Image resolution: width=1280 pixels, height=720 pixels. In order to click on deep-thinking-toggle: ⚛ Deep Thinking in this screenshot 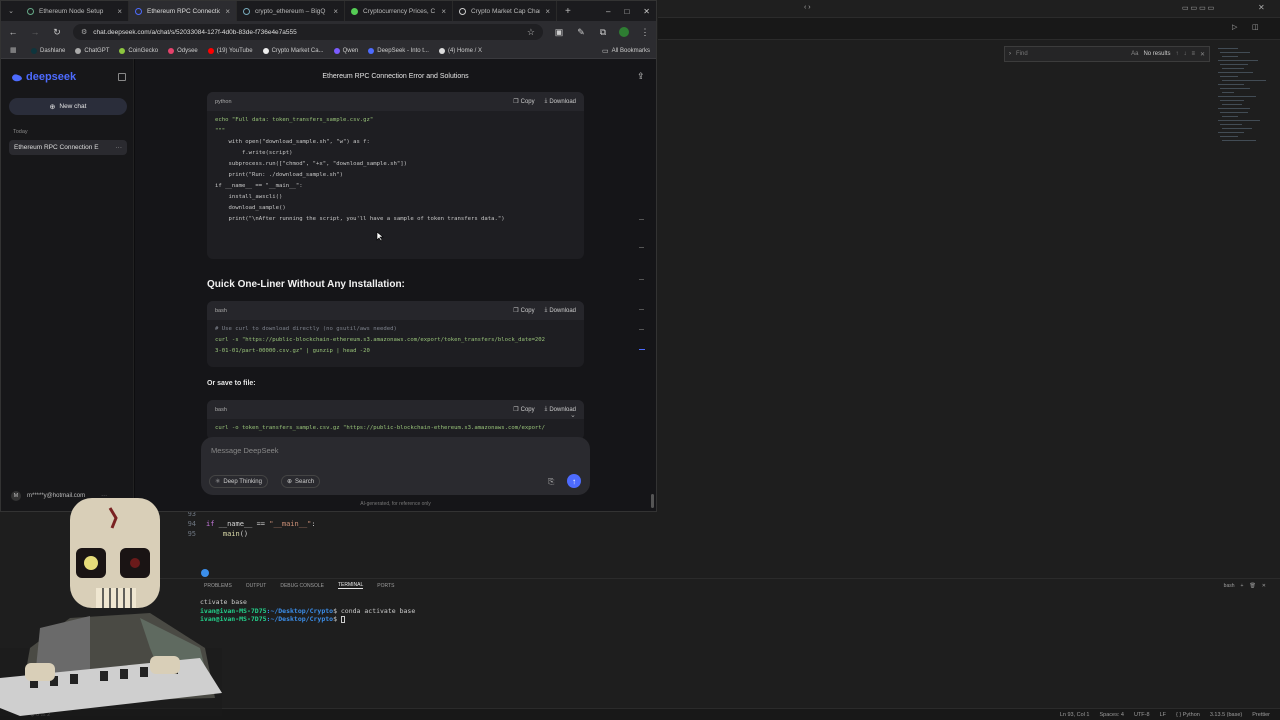, I will do `click(238, 481)`.